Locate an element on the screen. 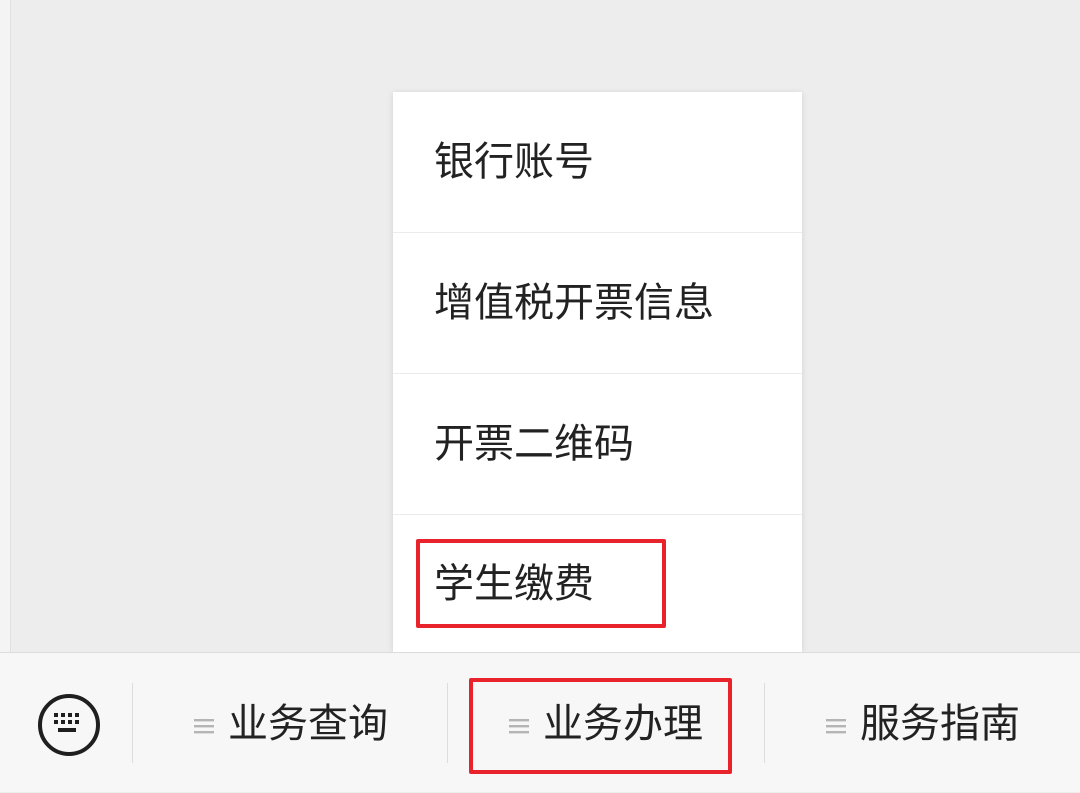 This screenshot has width=1080, height=793. tab-business-handling: 业务办理 is located at coordinates (606, 723).